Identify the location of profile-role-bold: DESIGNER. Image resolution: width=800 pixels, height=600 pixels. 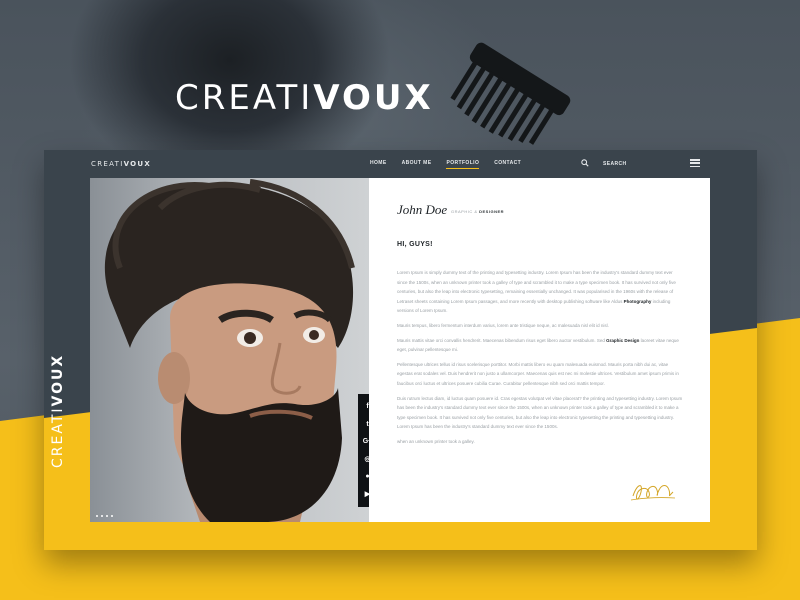
(492, 211).